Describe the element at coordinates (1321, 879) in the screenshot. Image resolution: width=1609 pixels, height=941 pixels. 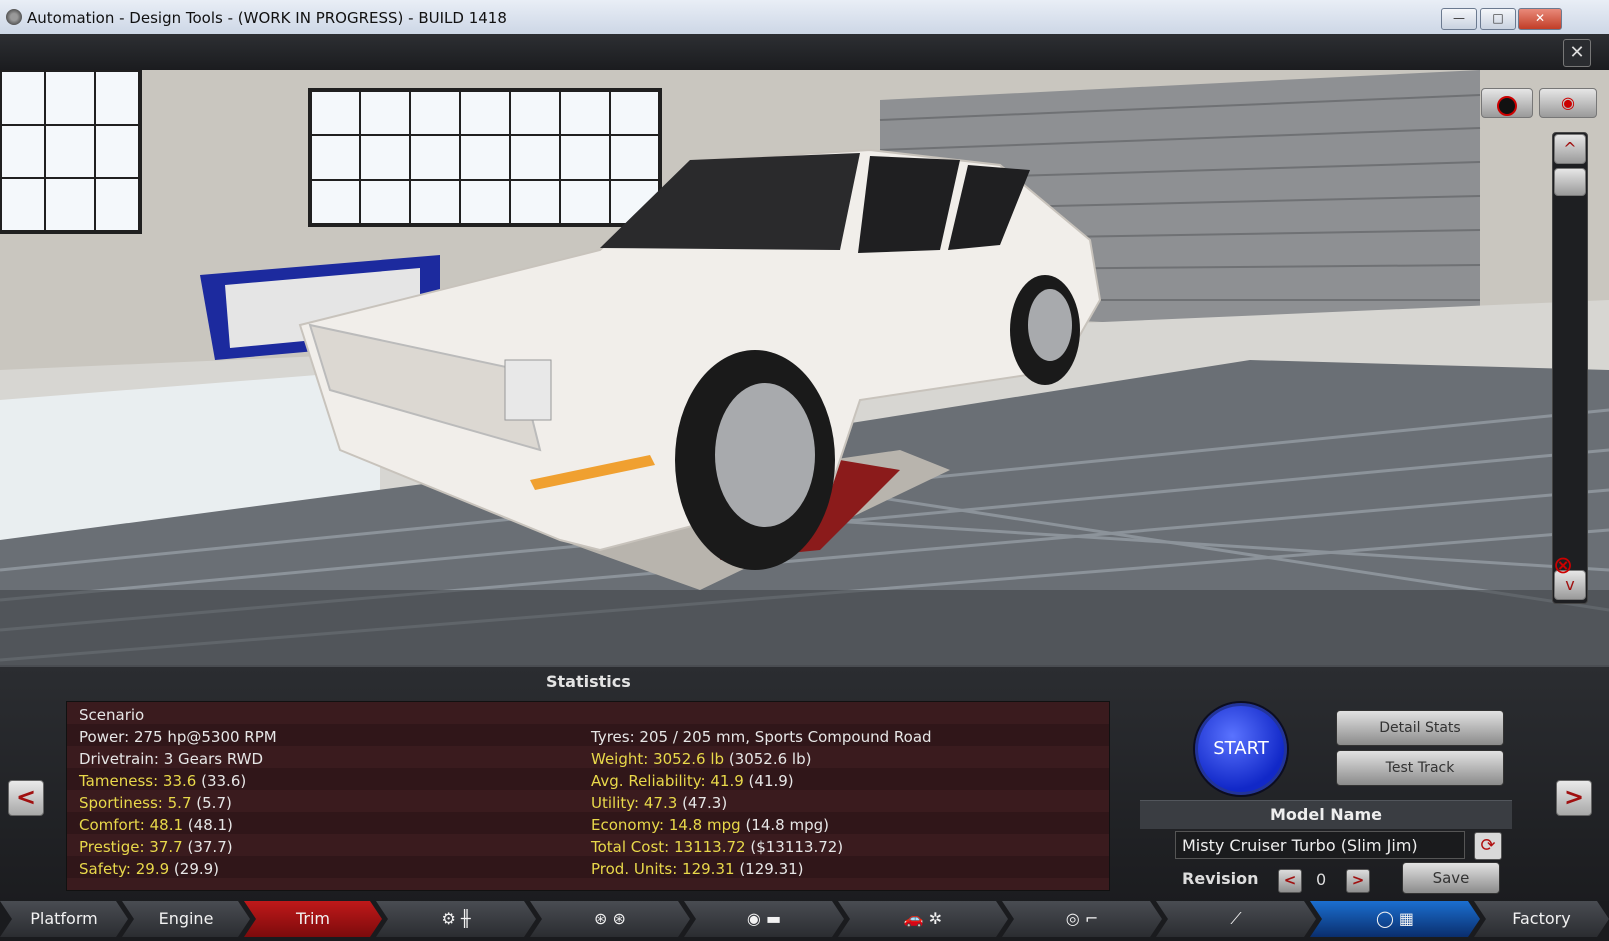
I see `revision-value: 0` at that location.